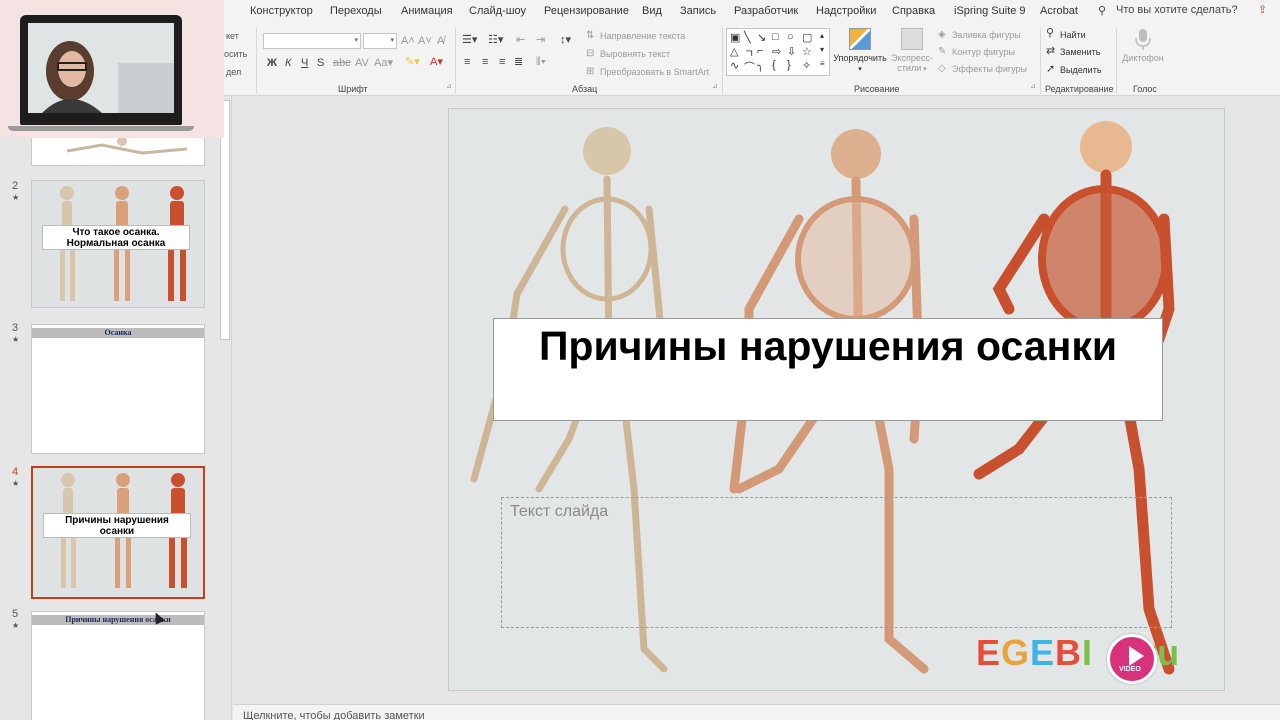 The width and height of the screenshot is (1280, 720). Describe the element at coordinates (383, 63) in the screenshot. I see `case-icon: Aa▾` at that location.